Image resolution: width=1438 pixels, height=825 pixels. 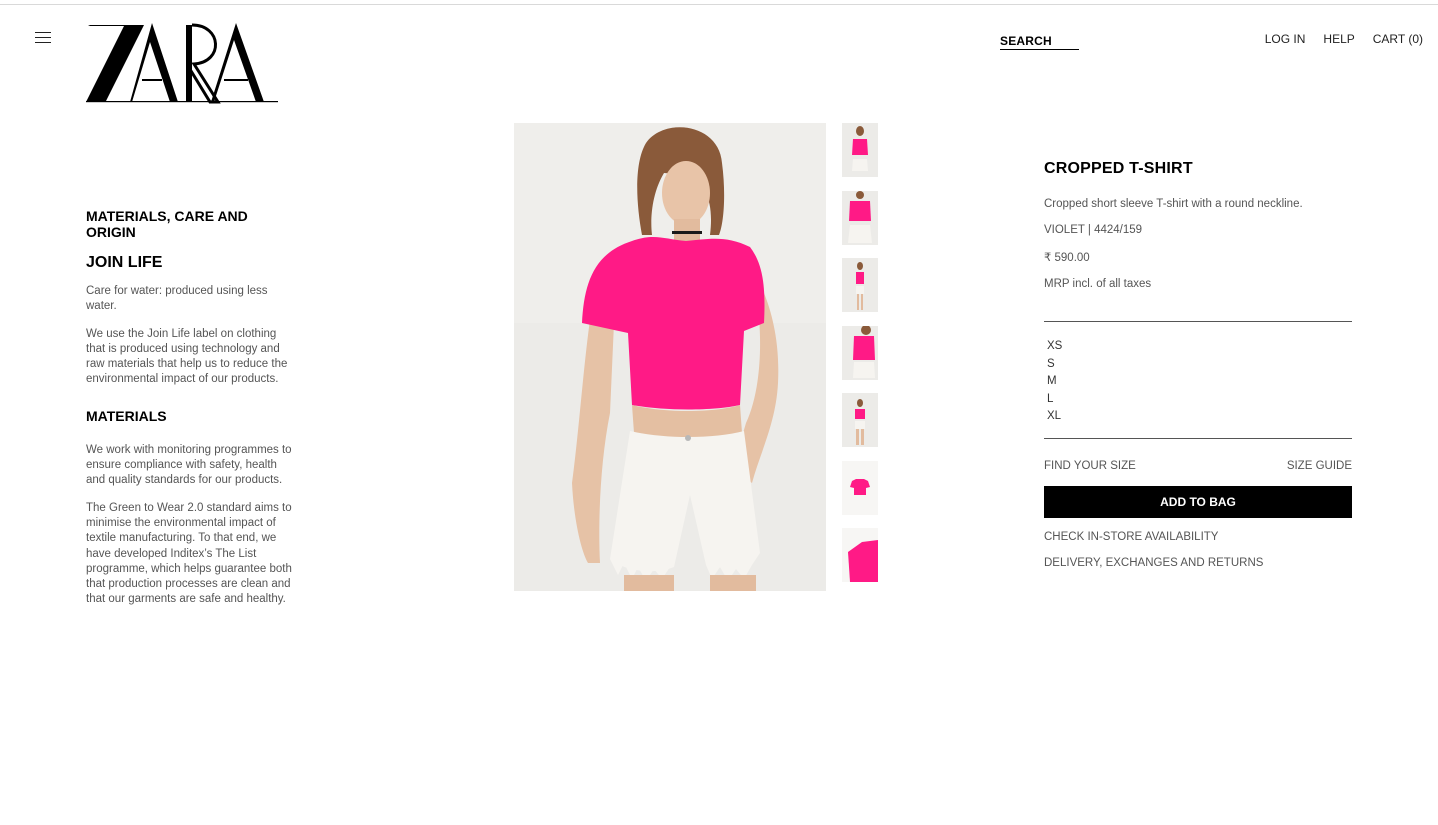 I want to click on size-selector: XS S M L XL, so click(x=1198, y=380).